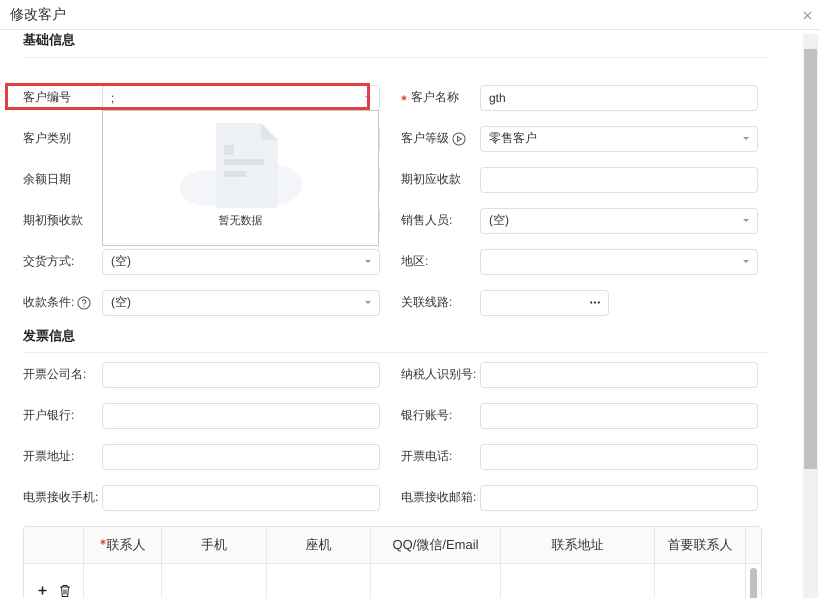 This screenshot has height=598, width=820. What do you see at coordinates (807, 15) in the screenshot?
I see `close-icon` at bounding box center [807, 15].